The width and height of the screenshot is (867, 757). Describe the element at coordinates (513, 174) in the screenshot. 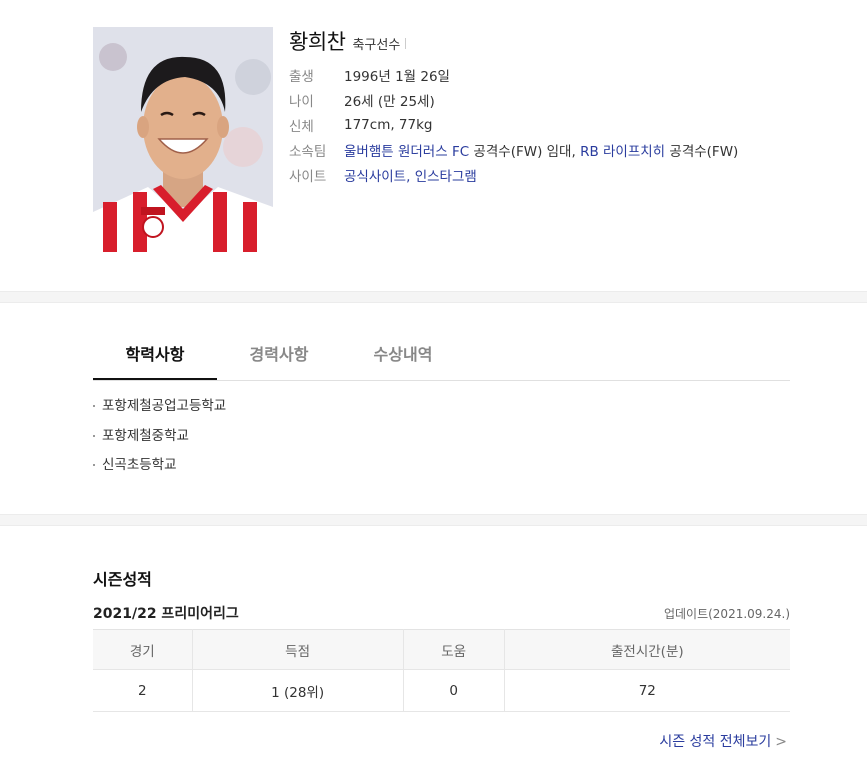

I see `info-row-site: 사이트 공식사이트, 인스타그램` at that location.